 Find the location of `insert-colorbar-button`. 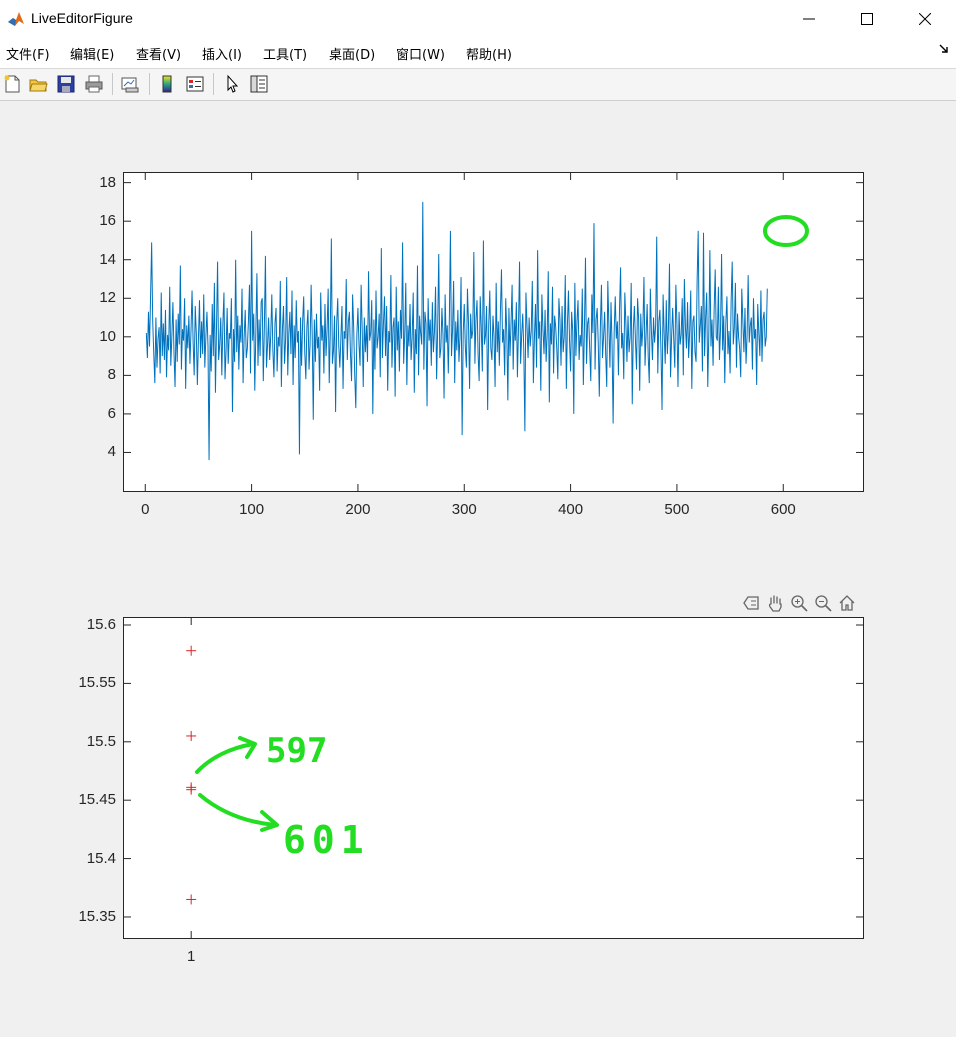

insert-colorbar-button is located at coordinates (167, 84).